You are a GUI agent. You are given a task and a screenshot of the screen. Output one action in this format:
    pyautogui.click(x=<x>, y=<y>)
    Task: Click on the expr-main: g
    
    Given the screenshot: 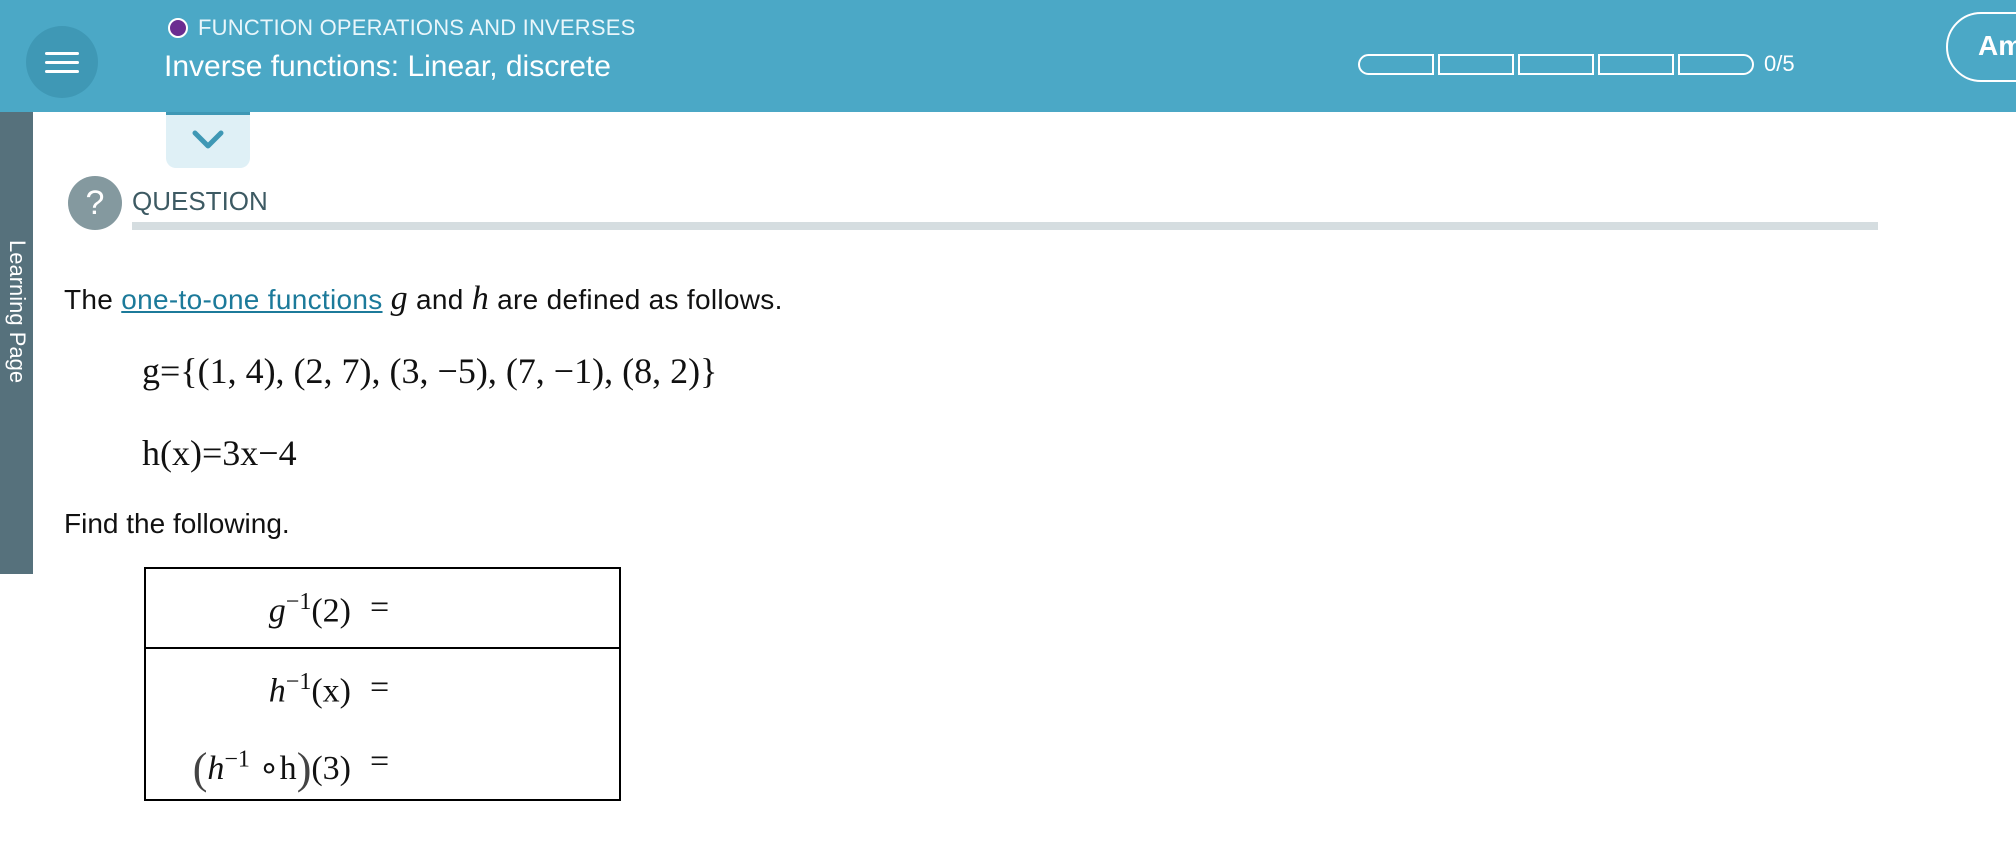 What is the action you would take?
    pyautogui.click(x=277, y=611)
    